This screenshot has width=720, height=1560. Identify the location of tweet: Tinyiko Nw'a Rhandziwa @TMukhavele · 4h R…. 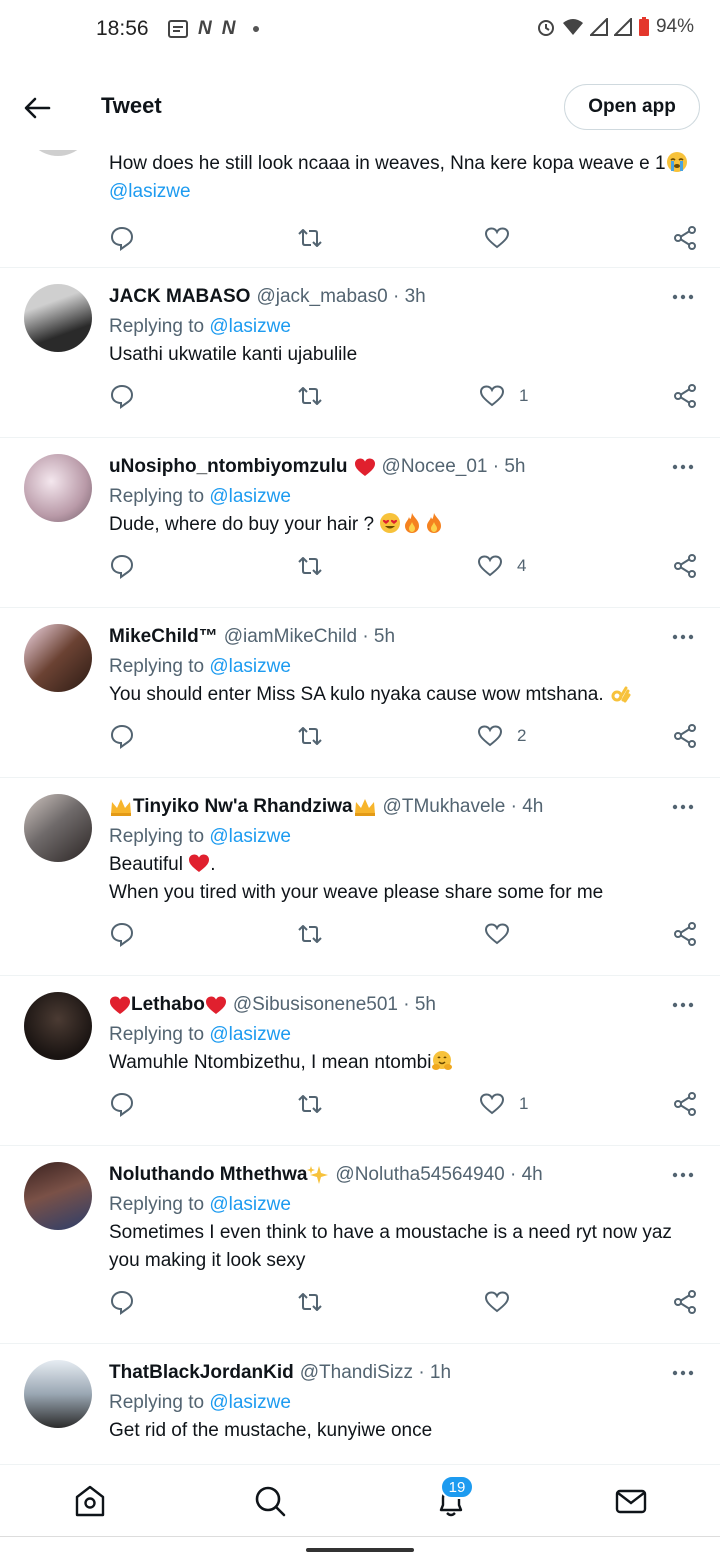
(360, 877).